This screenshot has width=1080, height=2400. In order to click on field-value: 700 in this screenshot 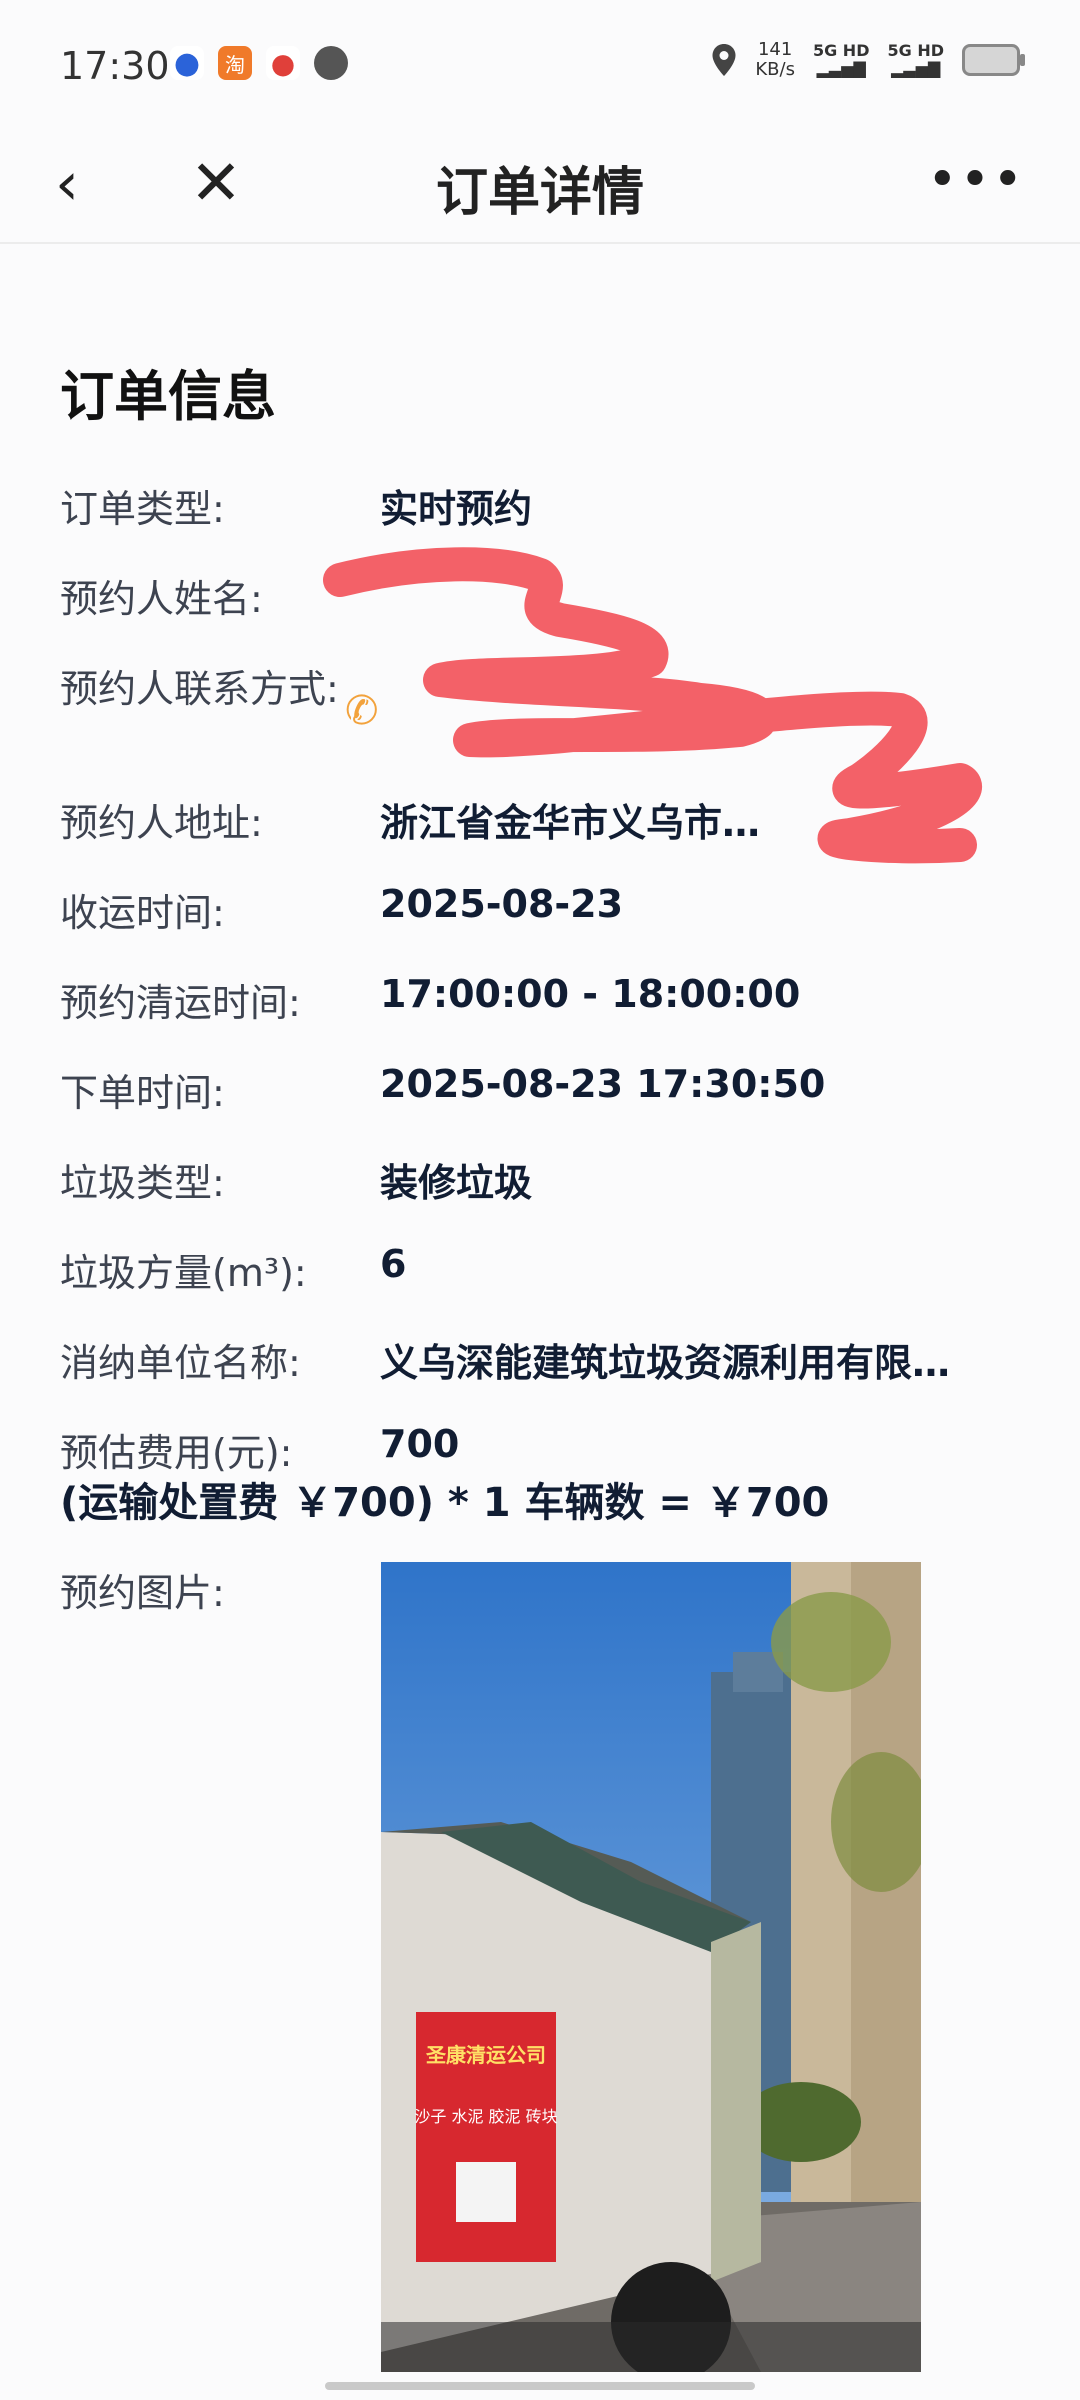, I will do `click(420, 1444)`.